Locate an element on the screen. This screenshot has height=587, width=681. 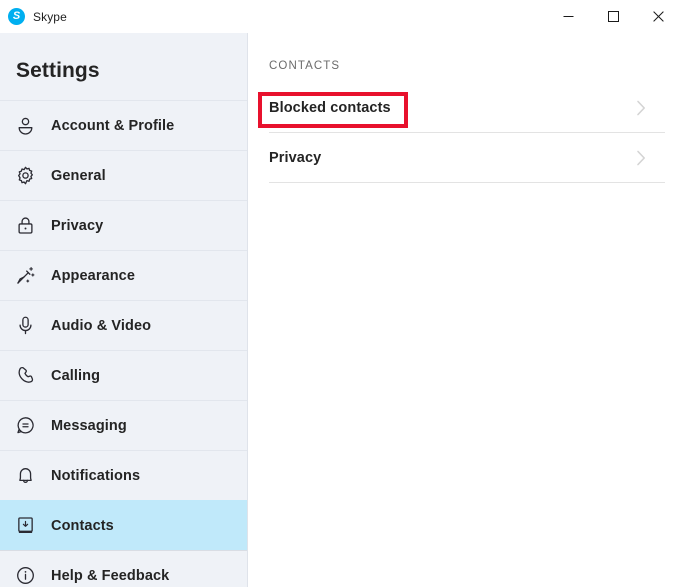
sidebar-item-label: Account & Profile is located at coordinates (113, 125).